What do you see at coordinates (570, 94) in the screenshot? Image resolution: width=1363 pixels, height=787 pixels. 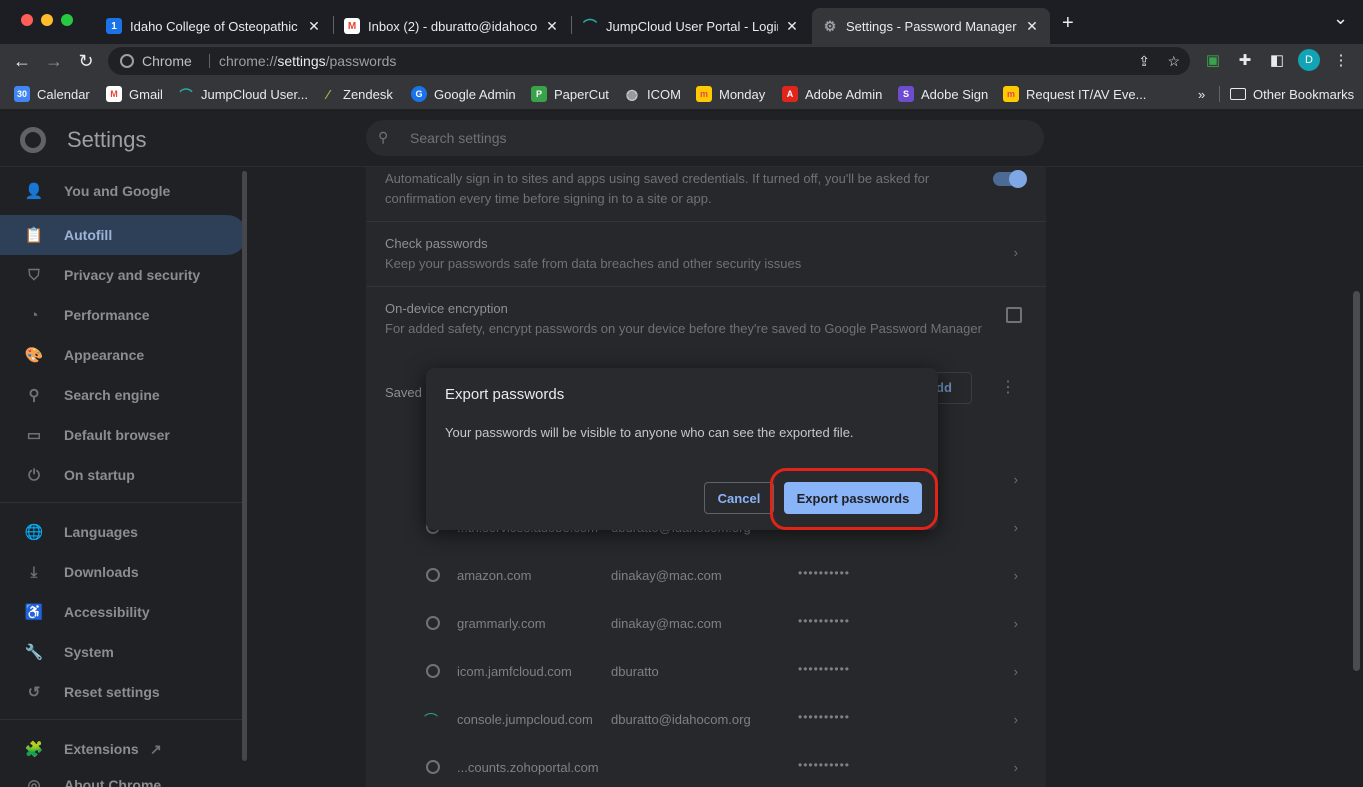 I see `bookmark-papercut: P PaperCut` at bounding box center [570, 94].